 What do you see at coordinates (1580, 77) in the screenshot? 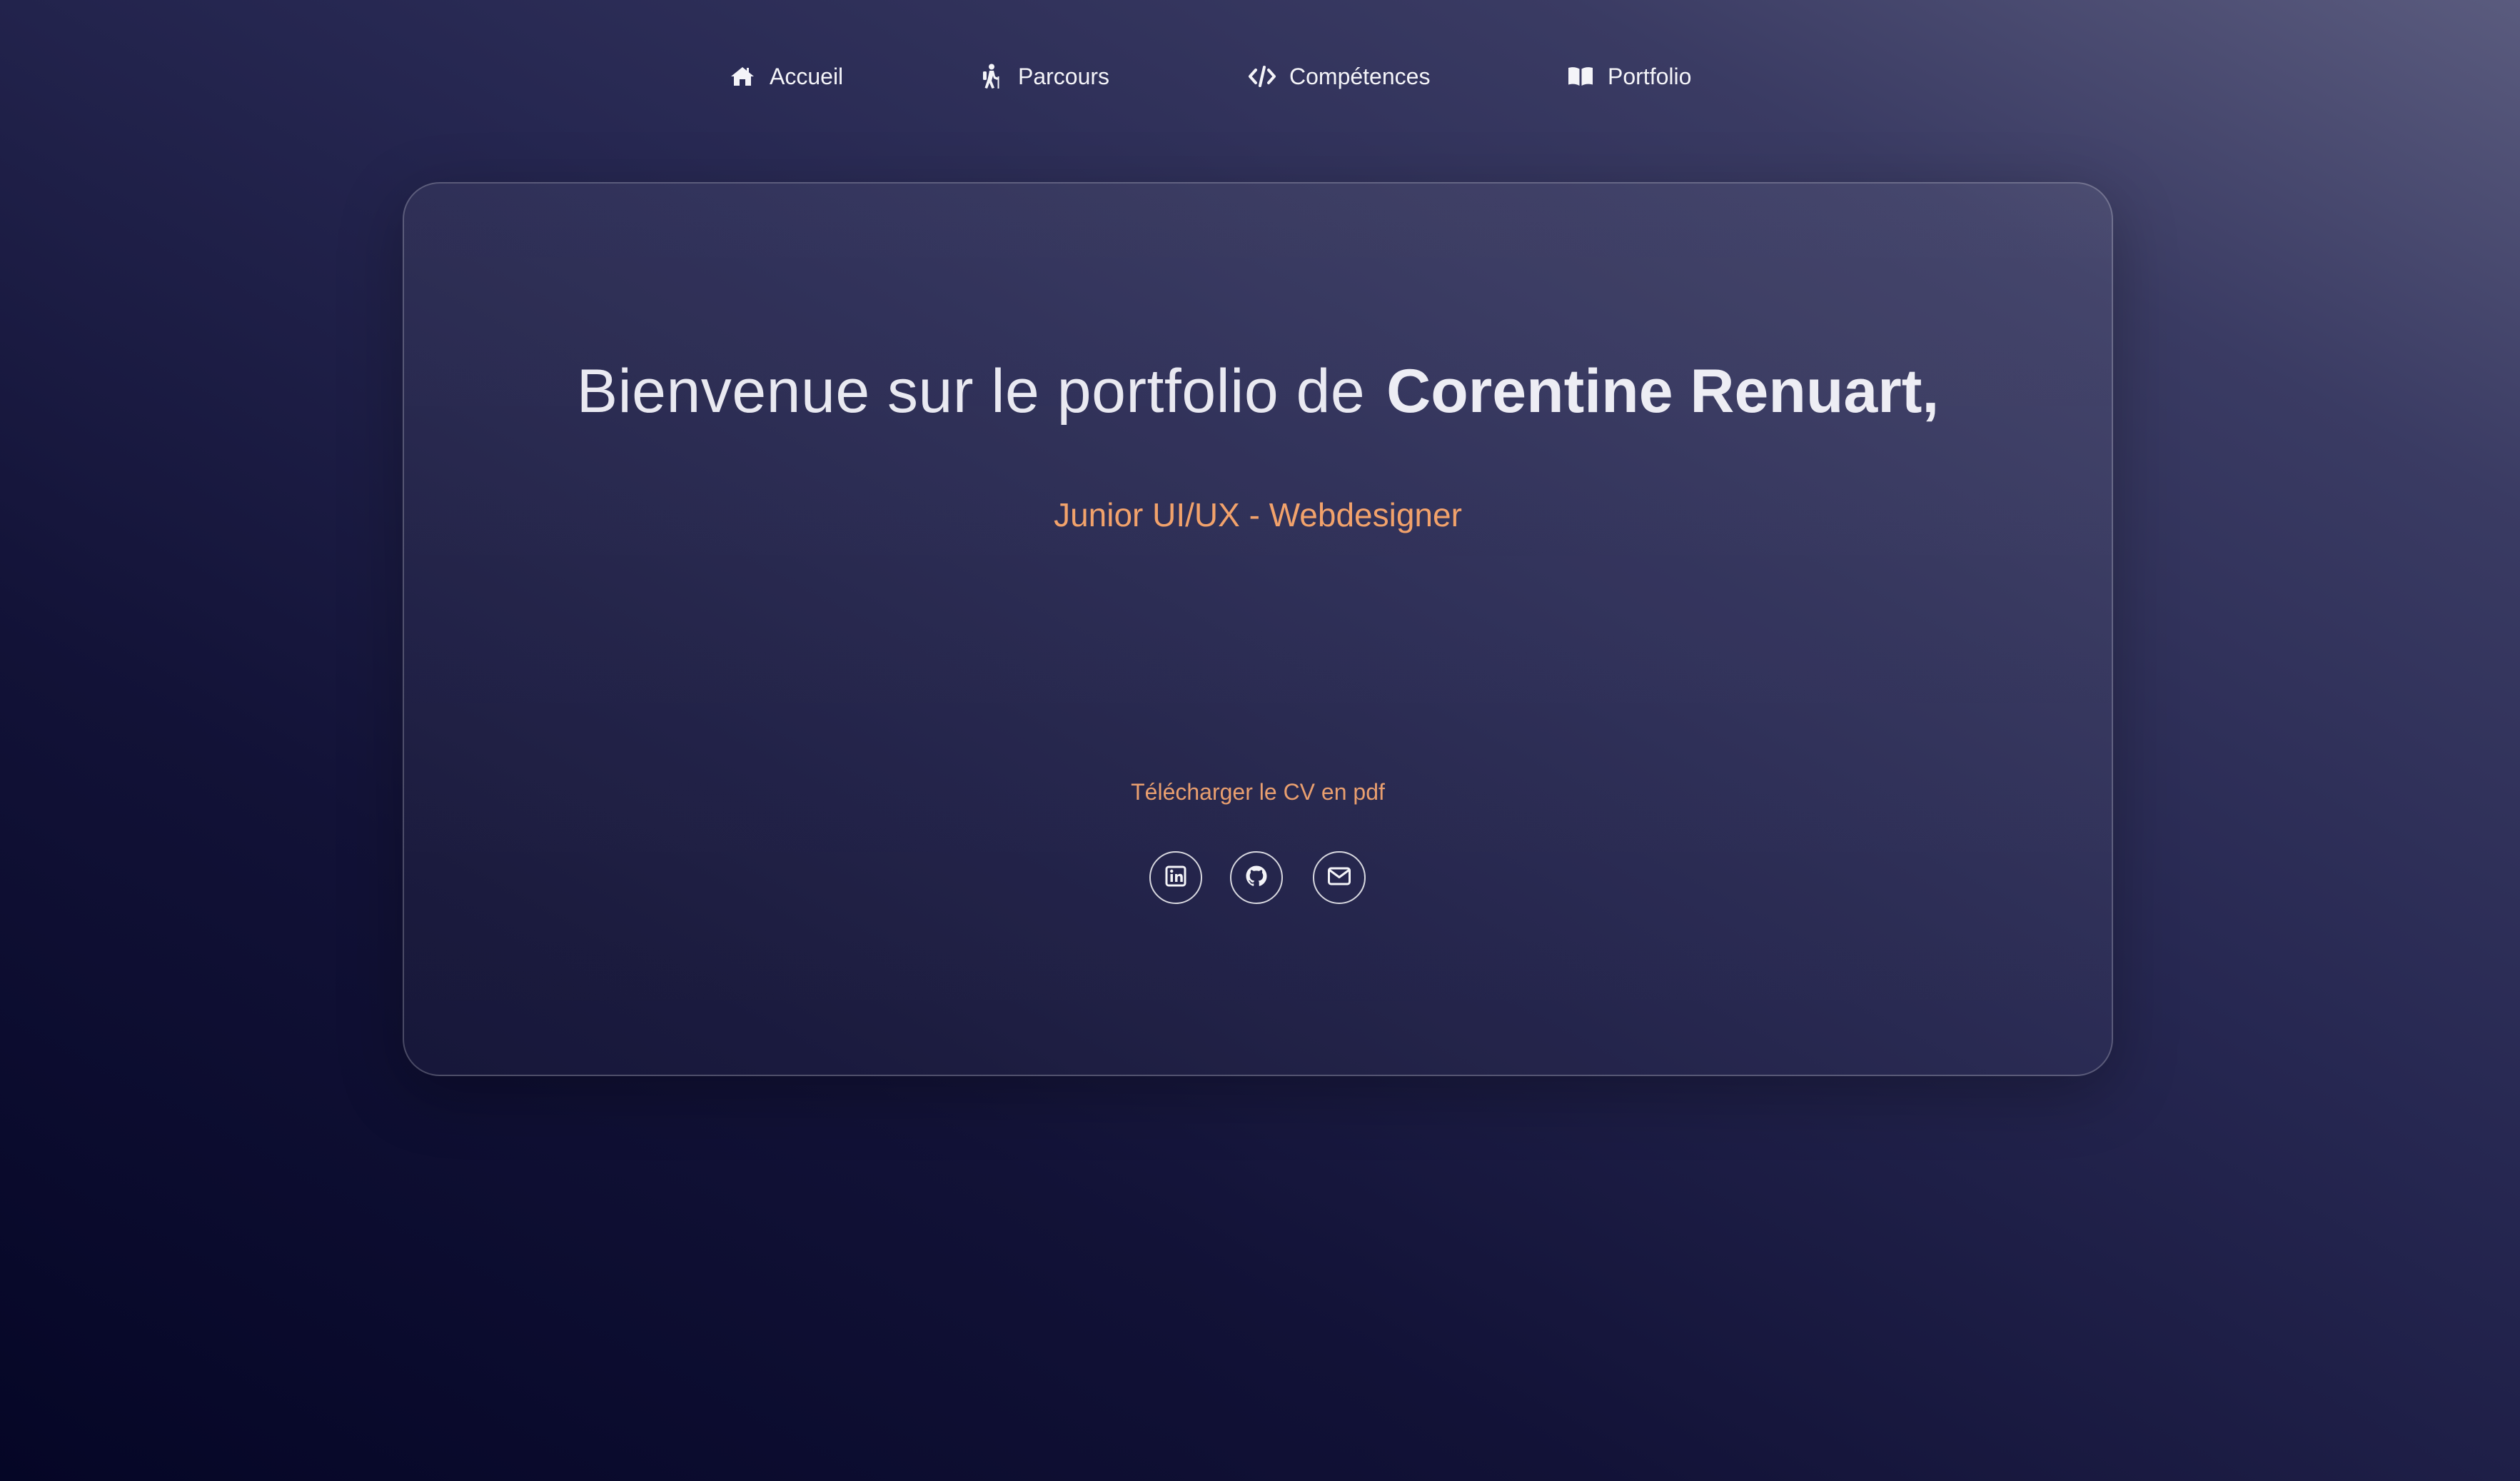
I see `book-open-icon` at bounding box center [1580, 77].